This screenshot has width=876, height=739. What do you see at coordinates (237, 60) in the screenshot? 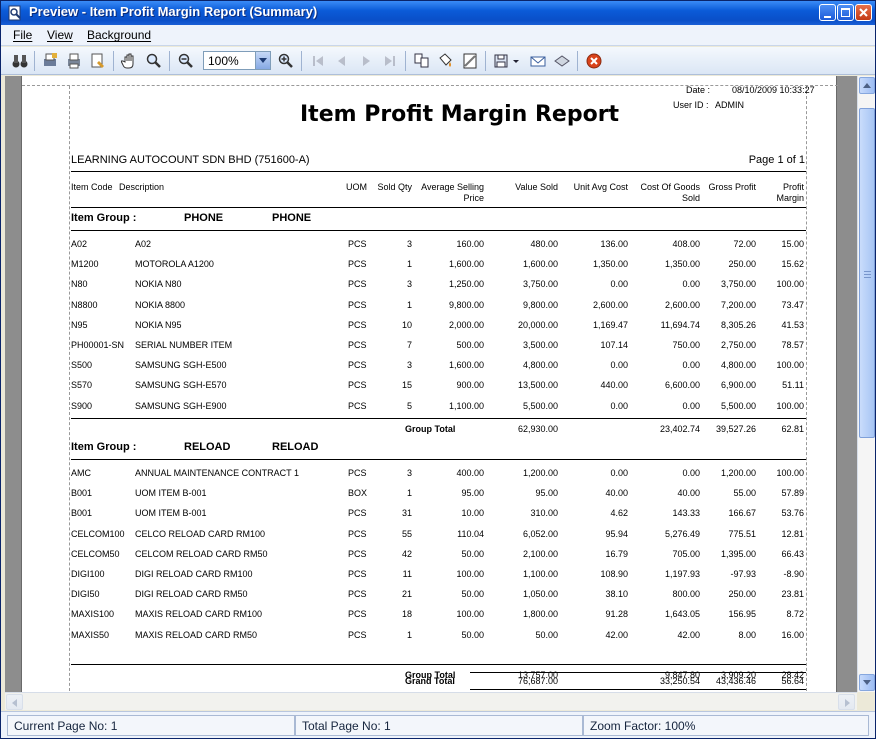
I see `zoom-select: 100%` at bounding box center [237, 60].